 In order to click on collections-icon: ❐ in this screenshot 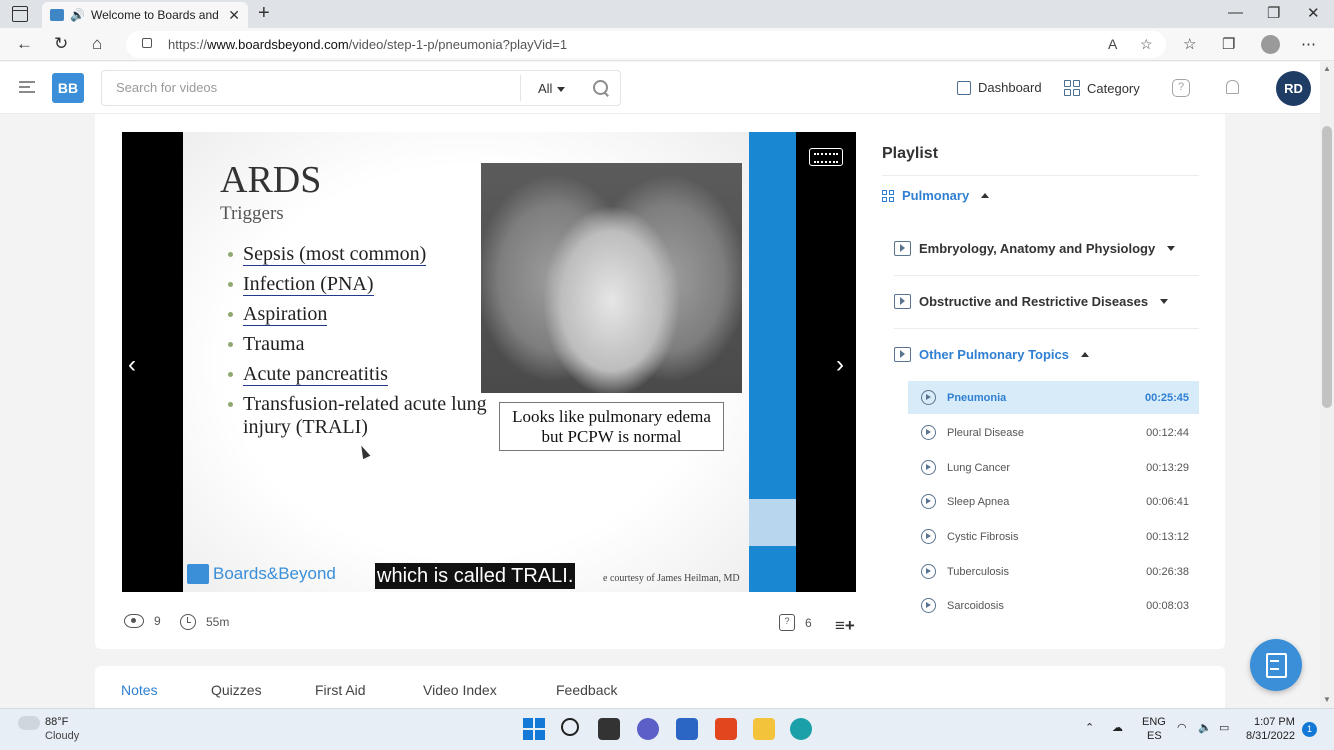, I will do `click(1228, 44)`.